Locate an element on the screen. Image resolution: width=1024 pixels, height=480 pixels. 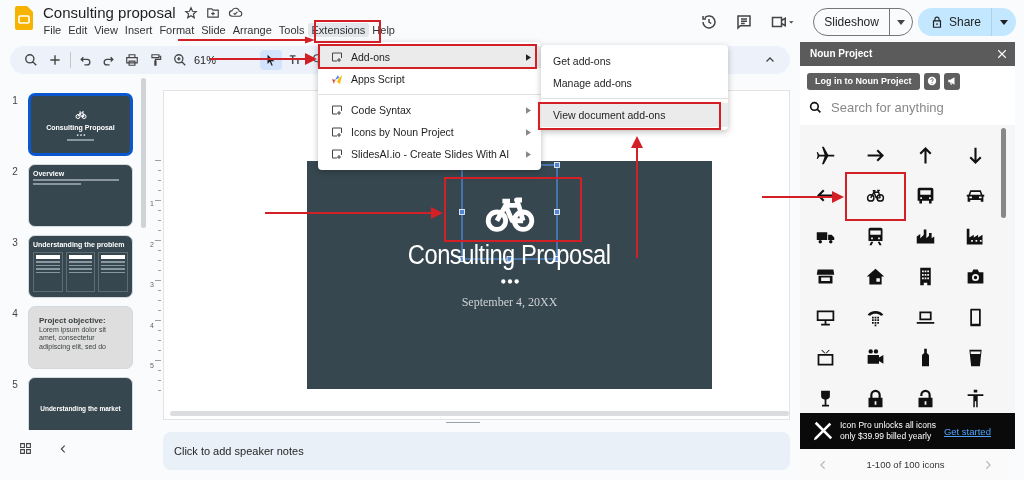
crossed-tools-icon is located at coordinates (823, 431).